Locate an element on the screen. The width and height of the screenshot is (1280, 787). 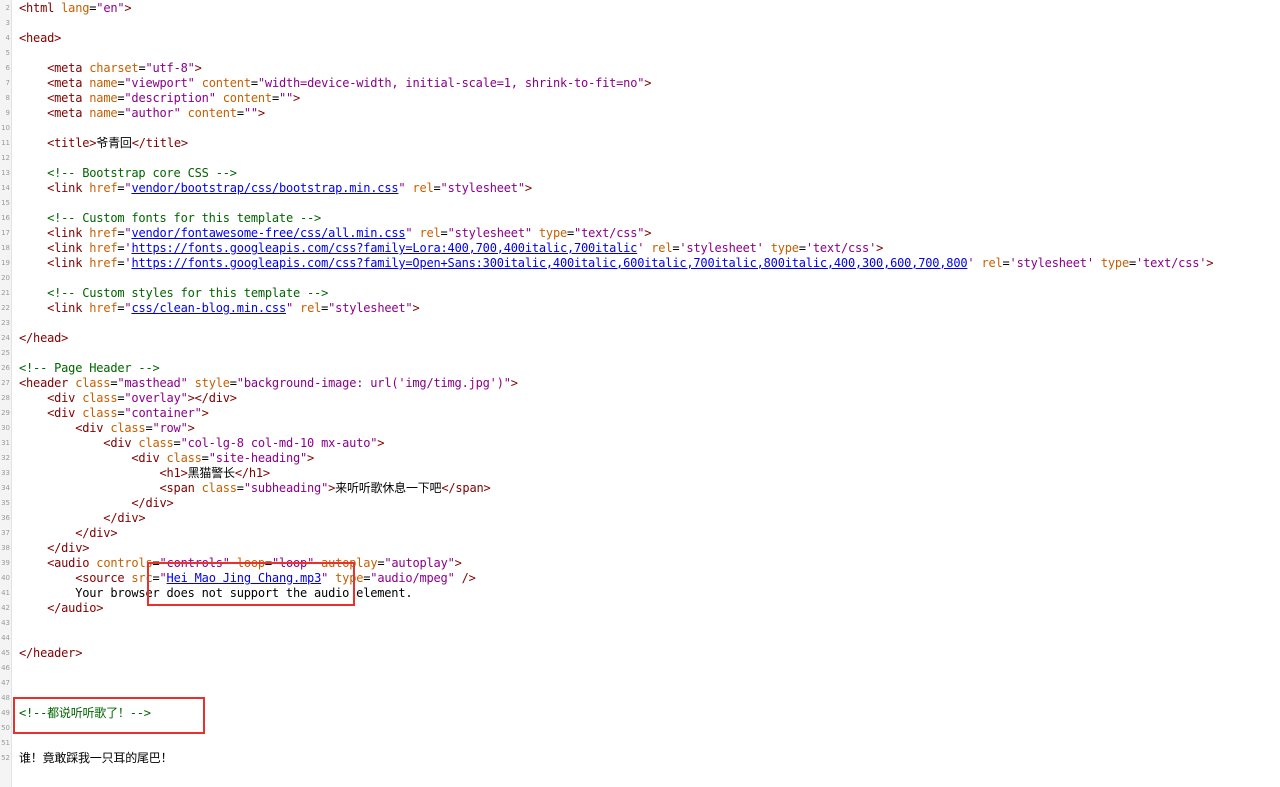
value-token: "" is located at coordinates (250, 113).